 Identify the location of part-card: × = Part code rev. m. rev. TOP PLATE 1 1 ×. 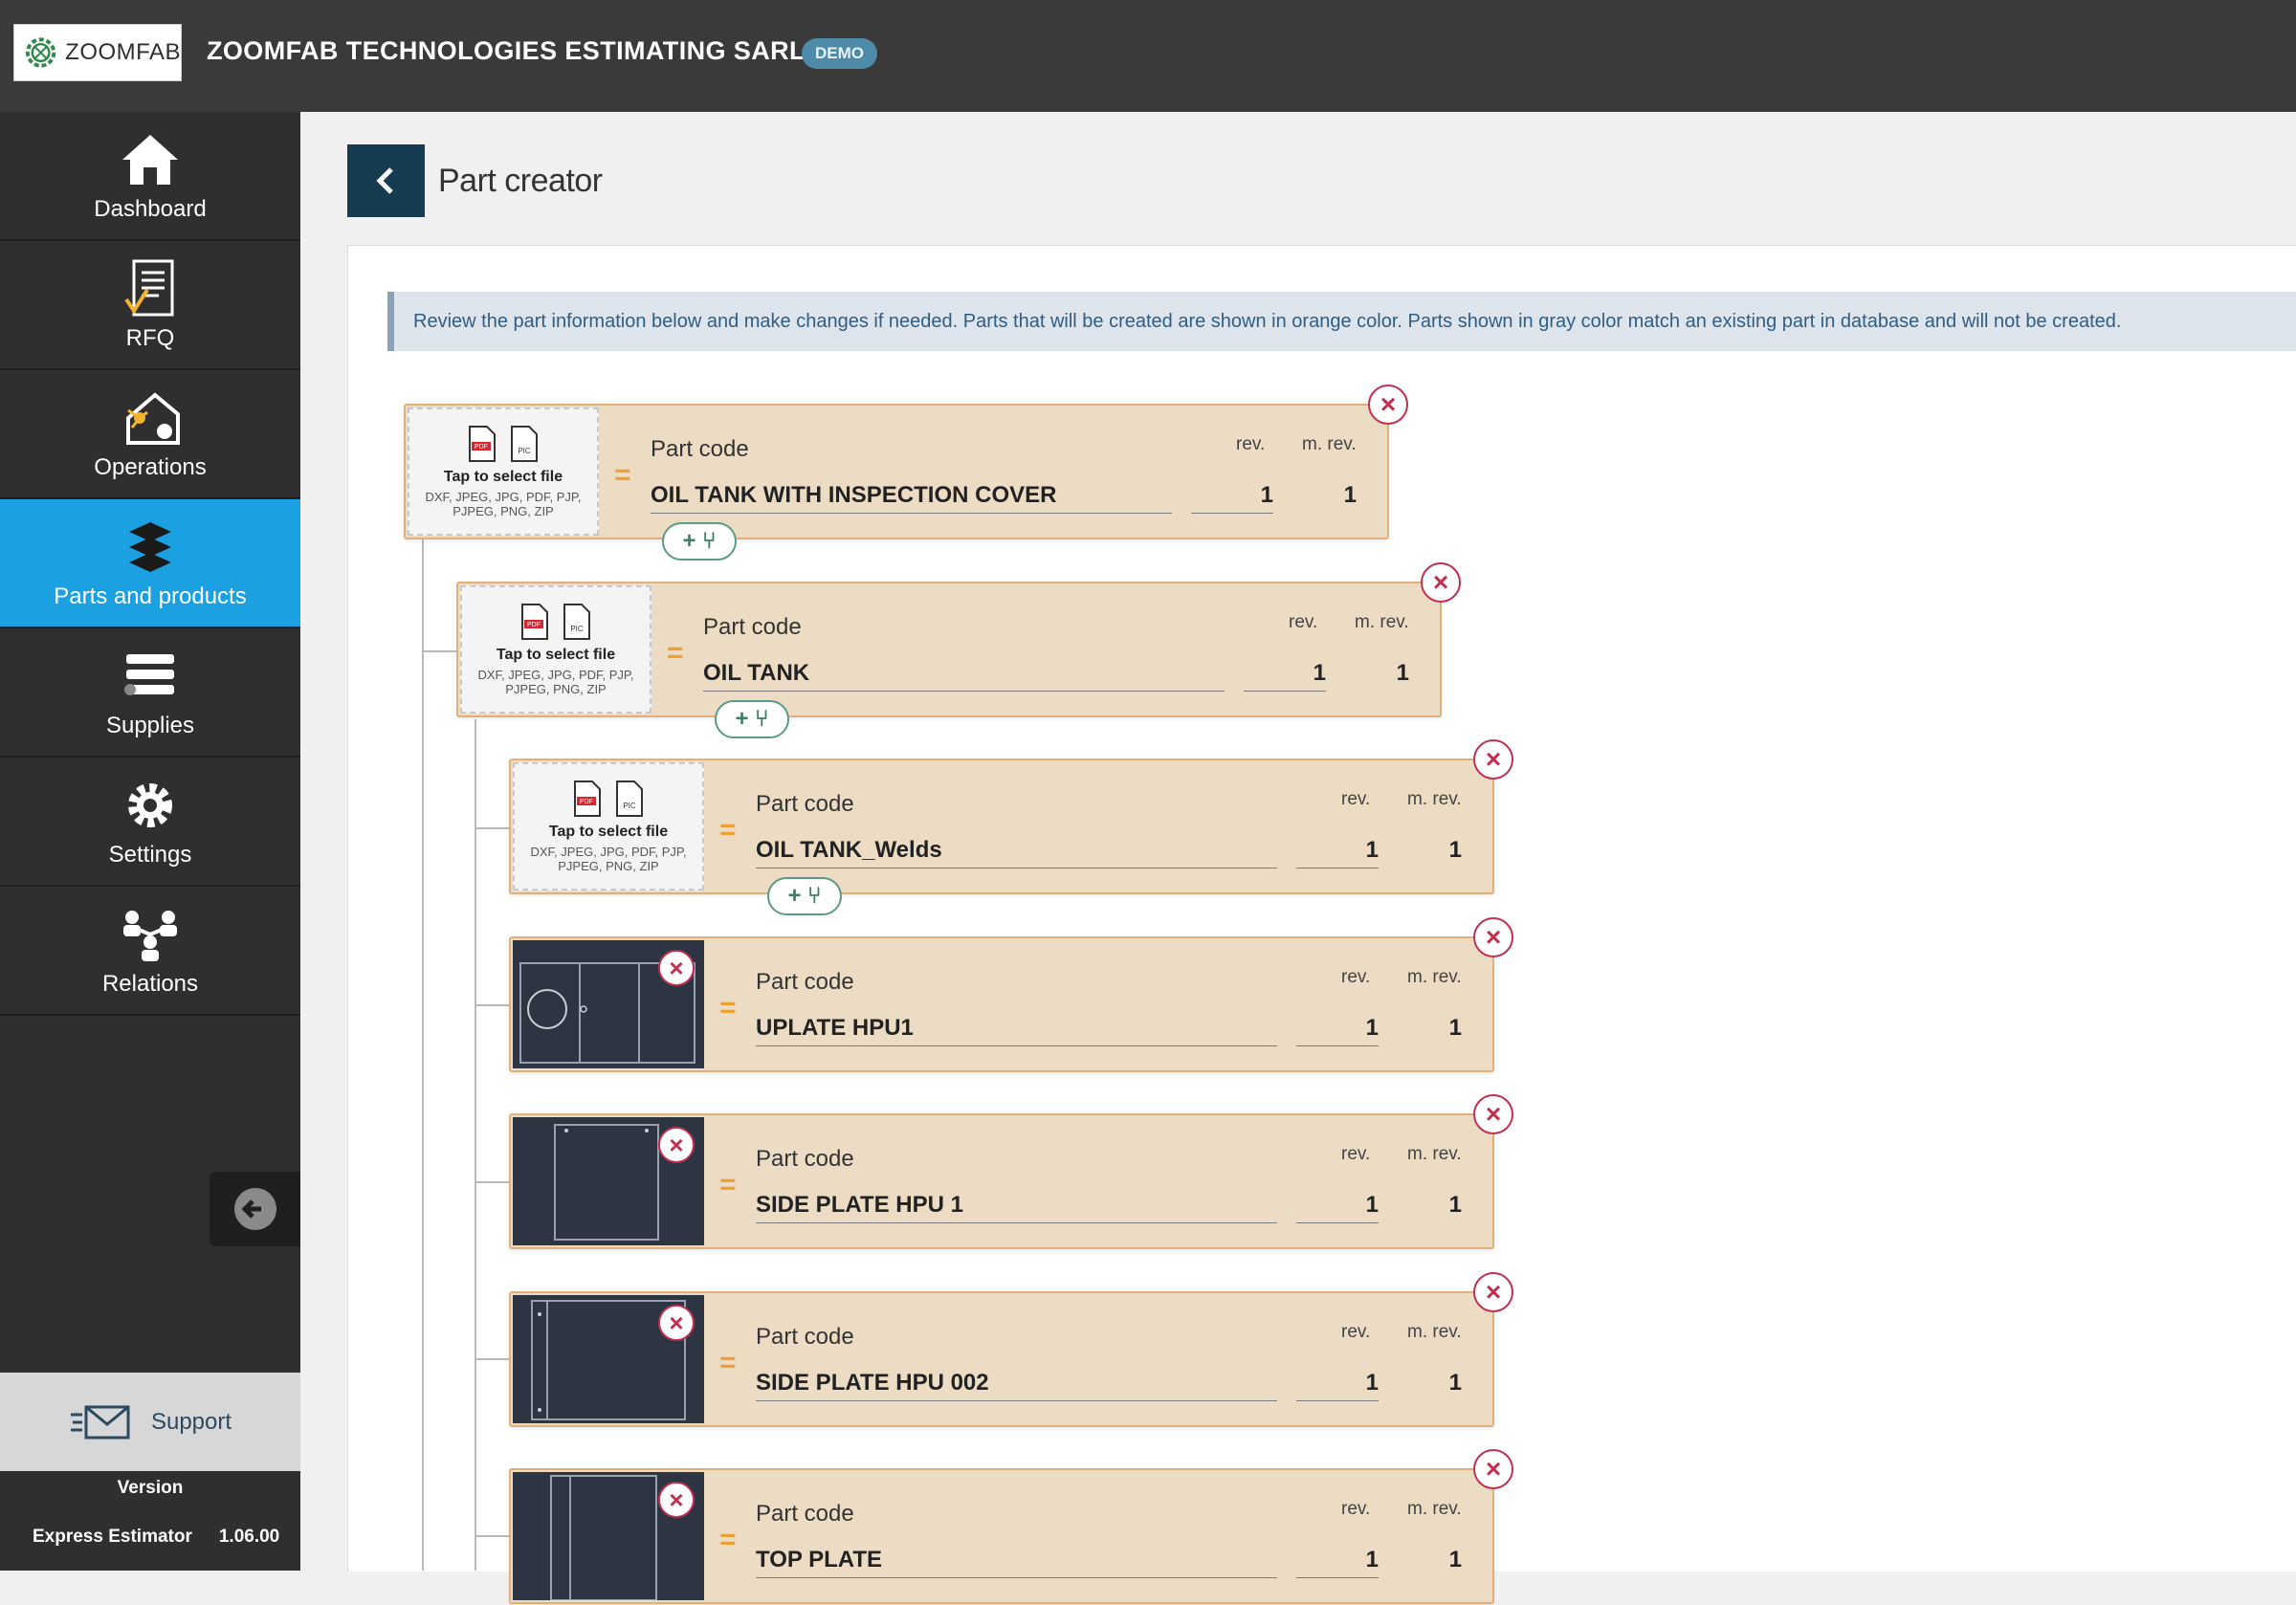
(1011, 1526).